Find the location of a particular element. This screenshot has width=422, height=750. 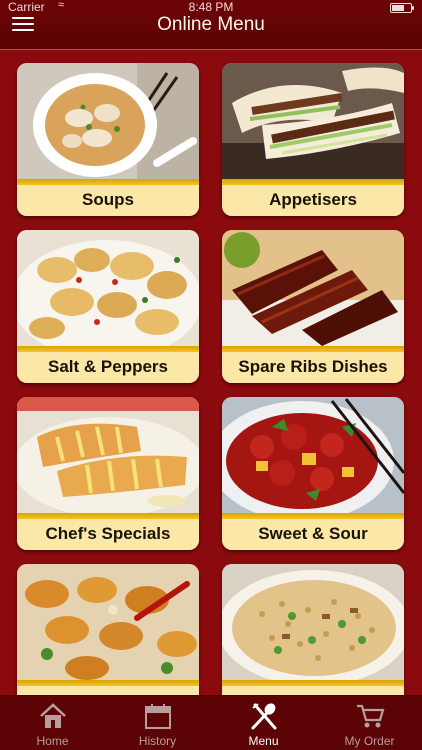

tab-label: Home is located at coordinates (52, 741).